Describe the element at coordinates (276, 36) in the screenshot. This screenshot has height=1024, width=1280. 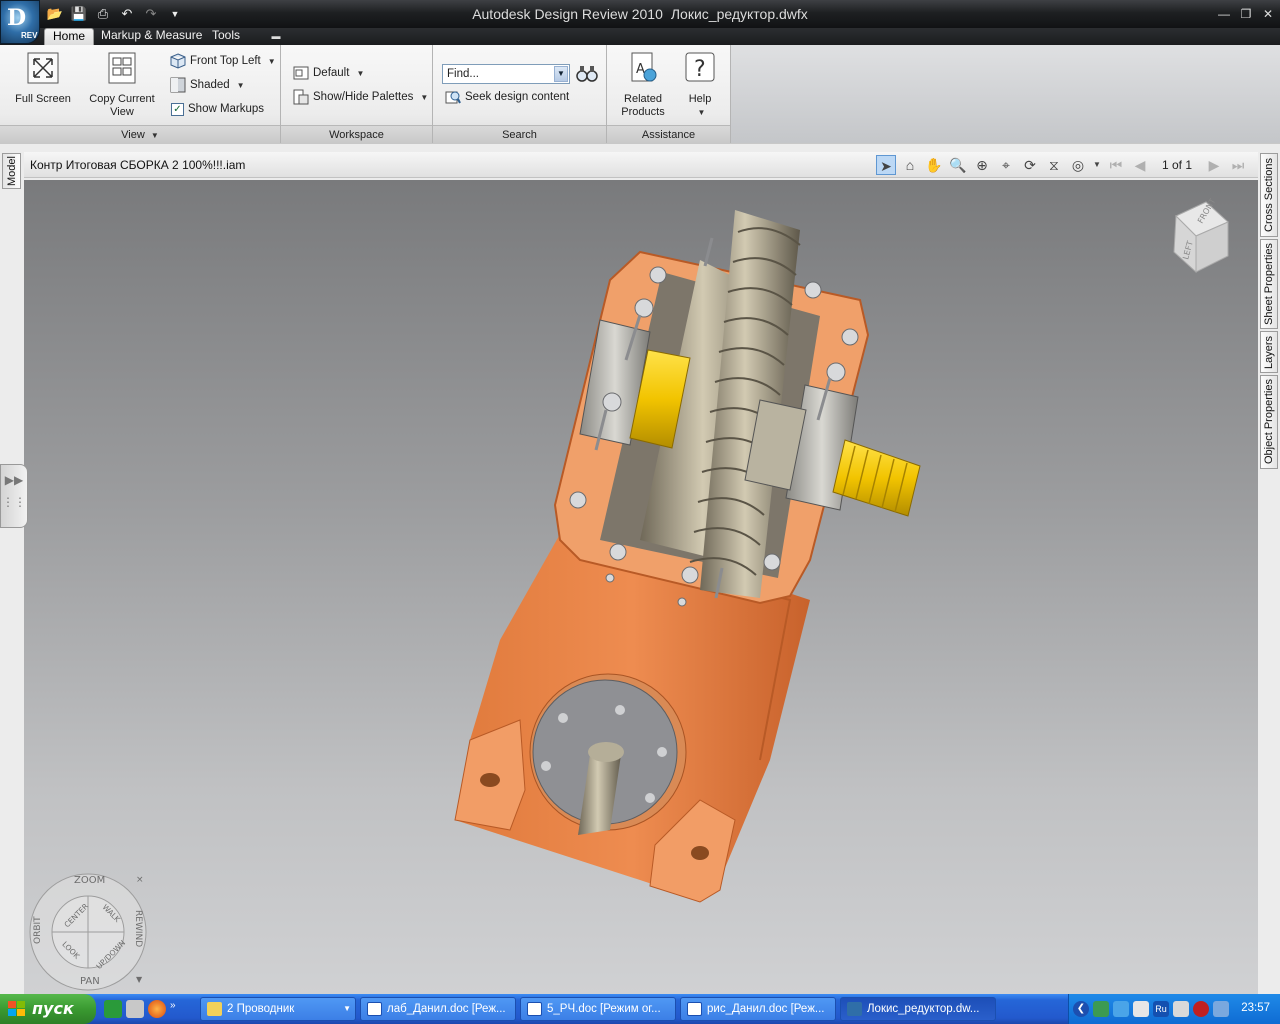
I see `ribbon-minimize-icon: ▬` at that location.